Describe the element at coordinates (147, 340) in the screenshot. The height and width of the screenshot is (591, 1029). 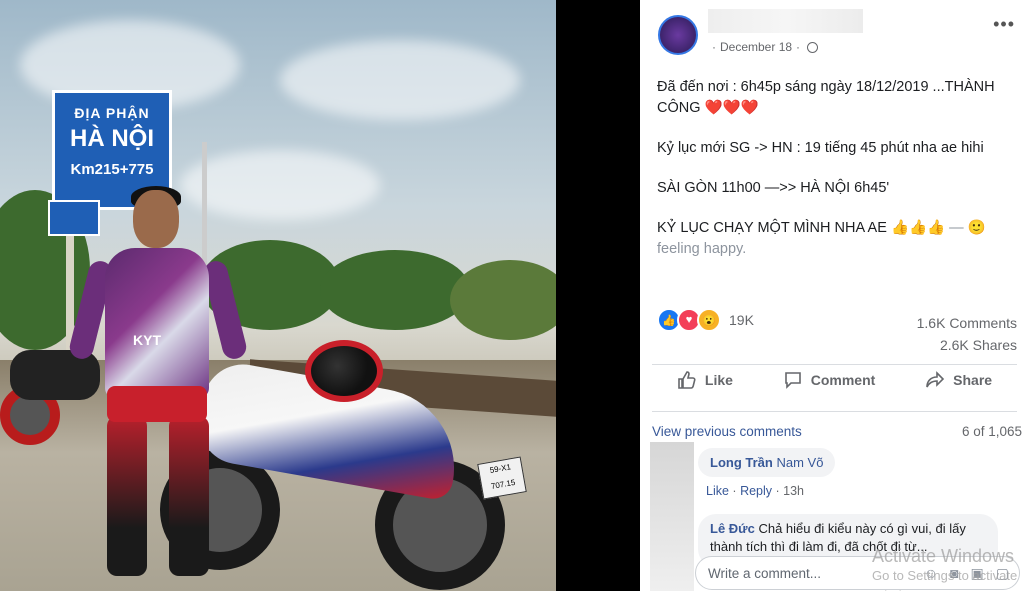
I see `suit-brand: KYT` at that location.